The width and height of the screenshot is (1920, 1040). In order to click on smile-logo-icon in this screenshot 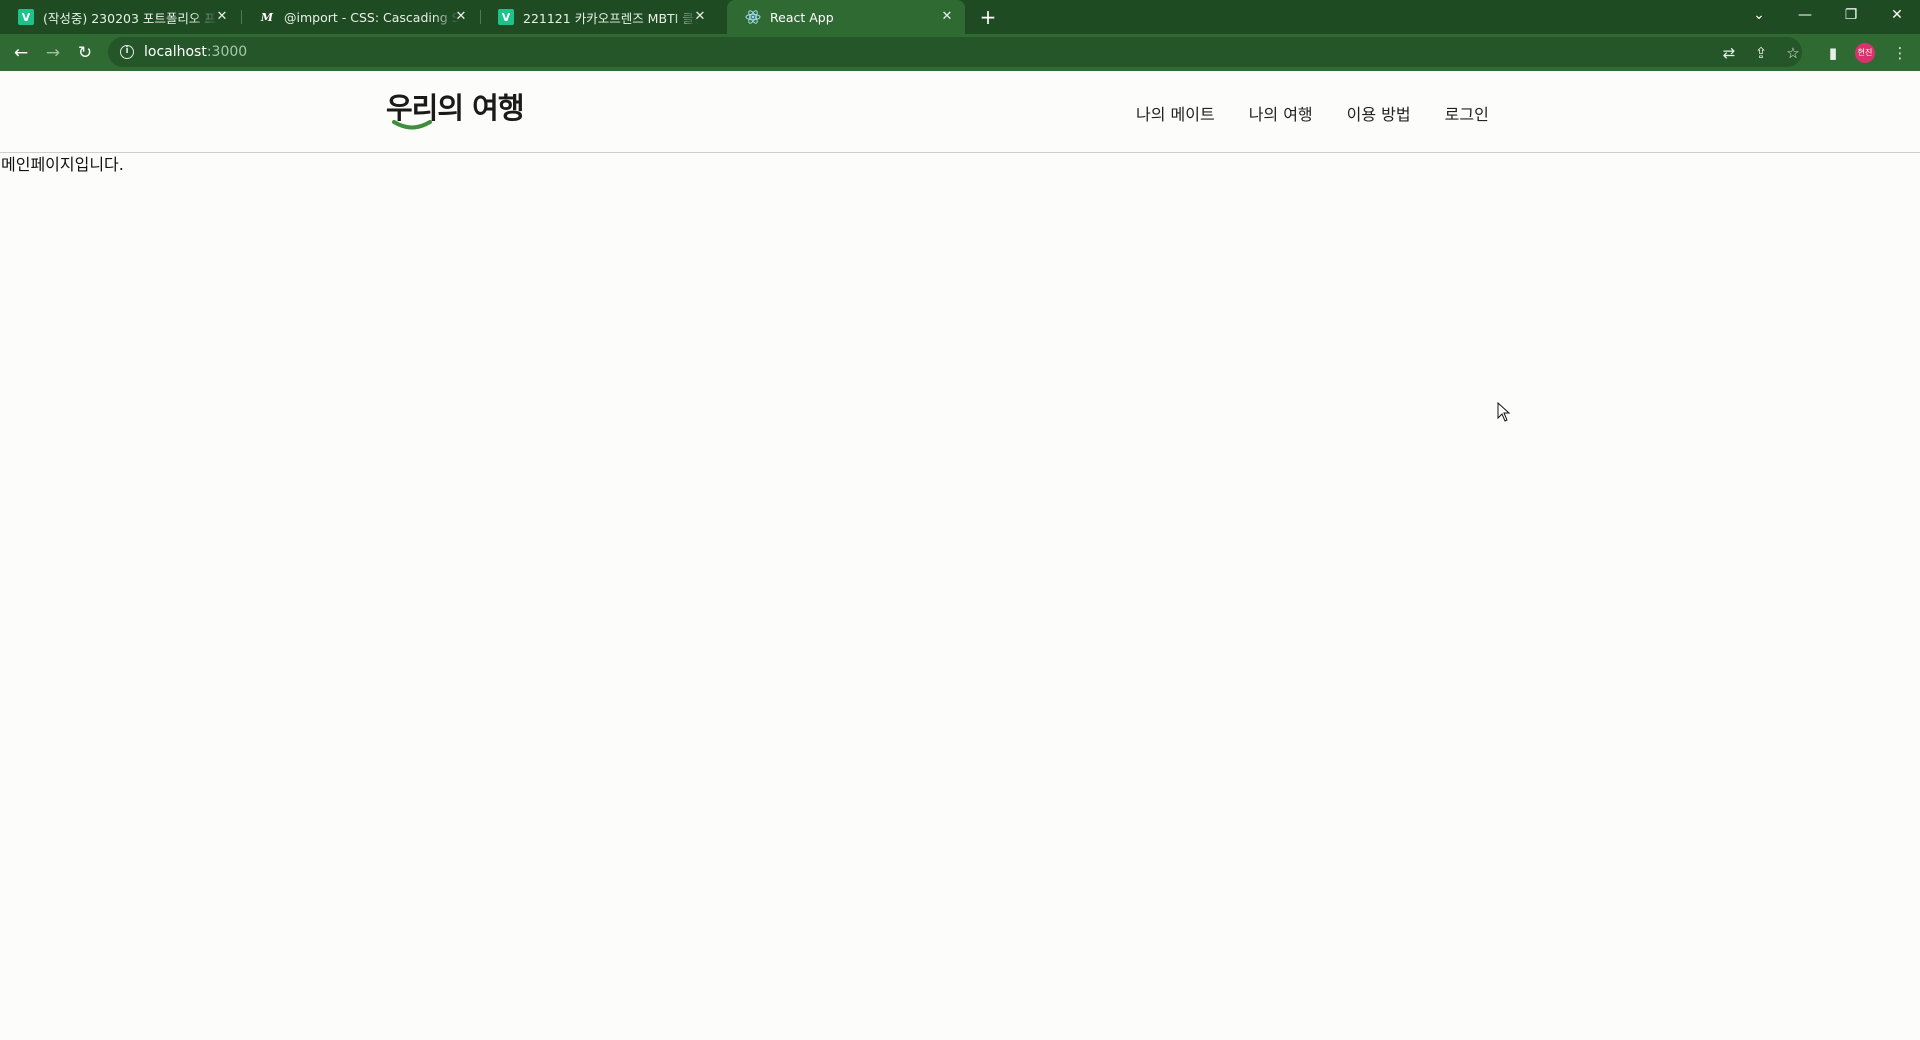, I will do `click(412, 125)`.